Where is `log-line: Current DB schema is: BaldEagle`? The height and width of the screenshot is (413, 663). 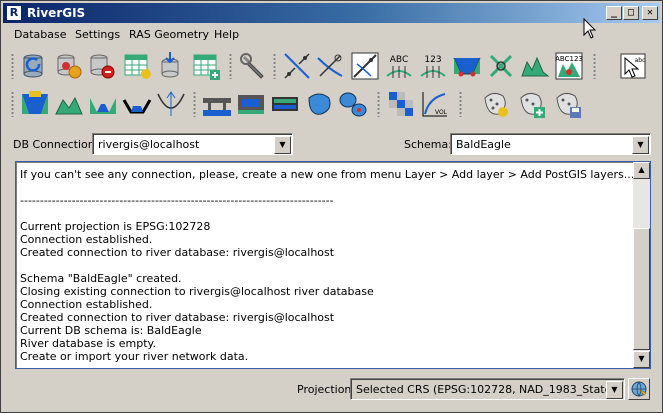
log-line: Current DB schema is: BaldEagle is located at coordinates (111, 330).